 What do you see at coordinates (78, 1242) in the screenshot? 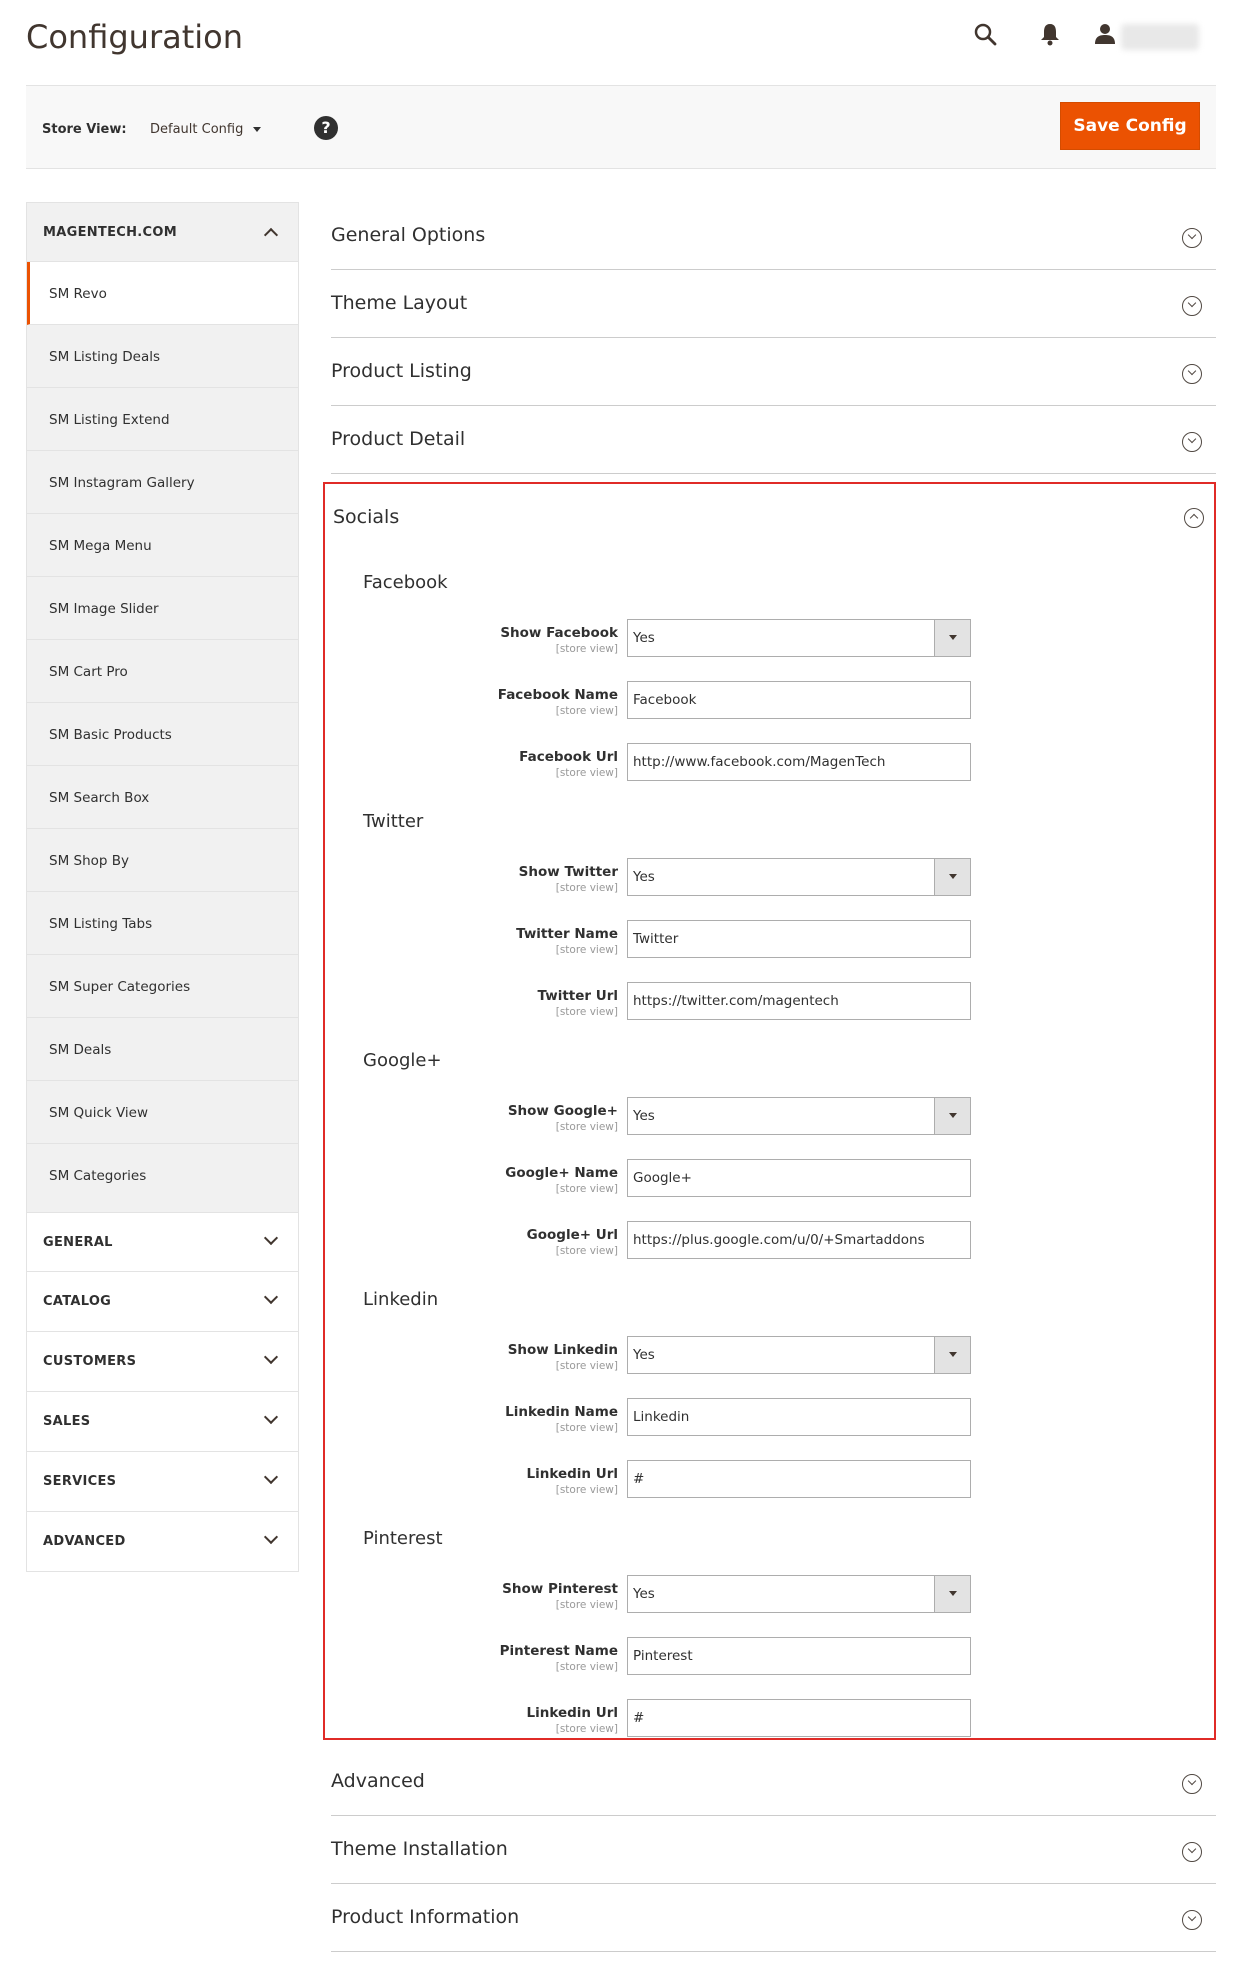
I see `sidebar-group-label: GENERAL` at bounding box center [78, 1242].